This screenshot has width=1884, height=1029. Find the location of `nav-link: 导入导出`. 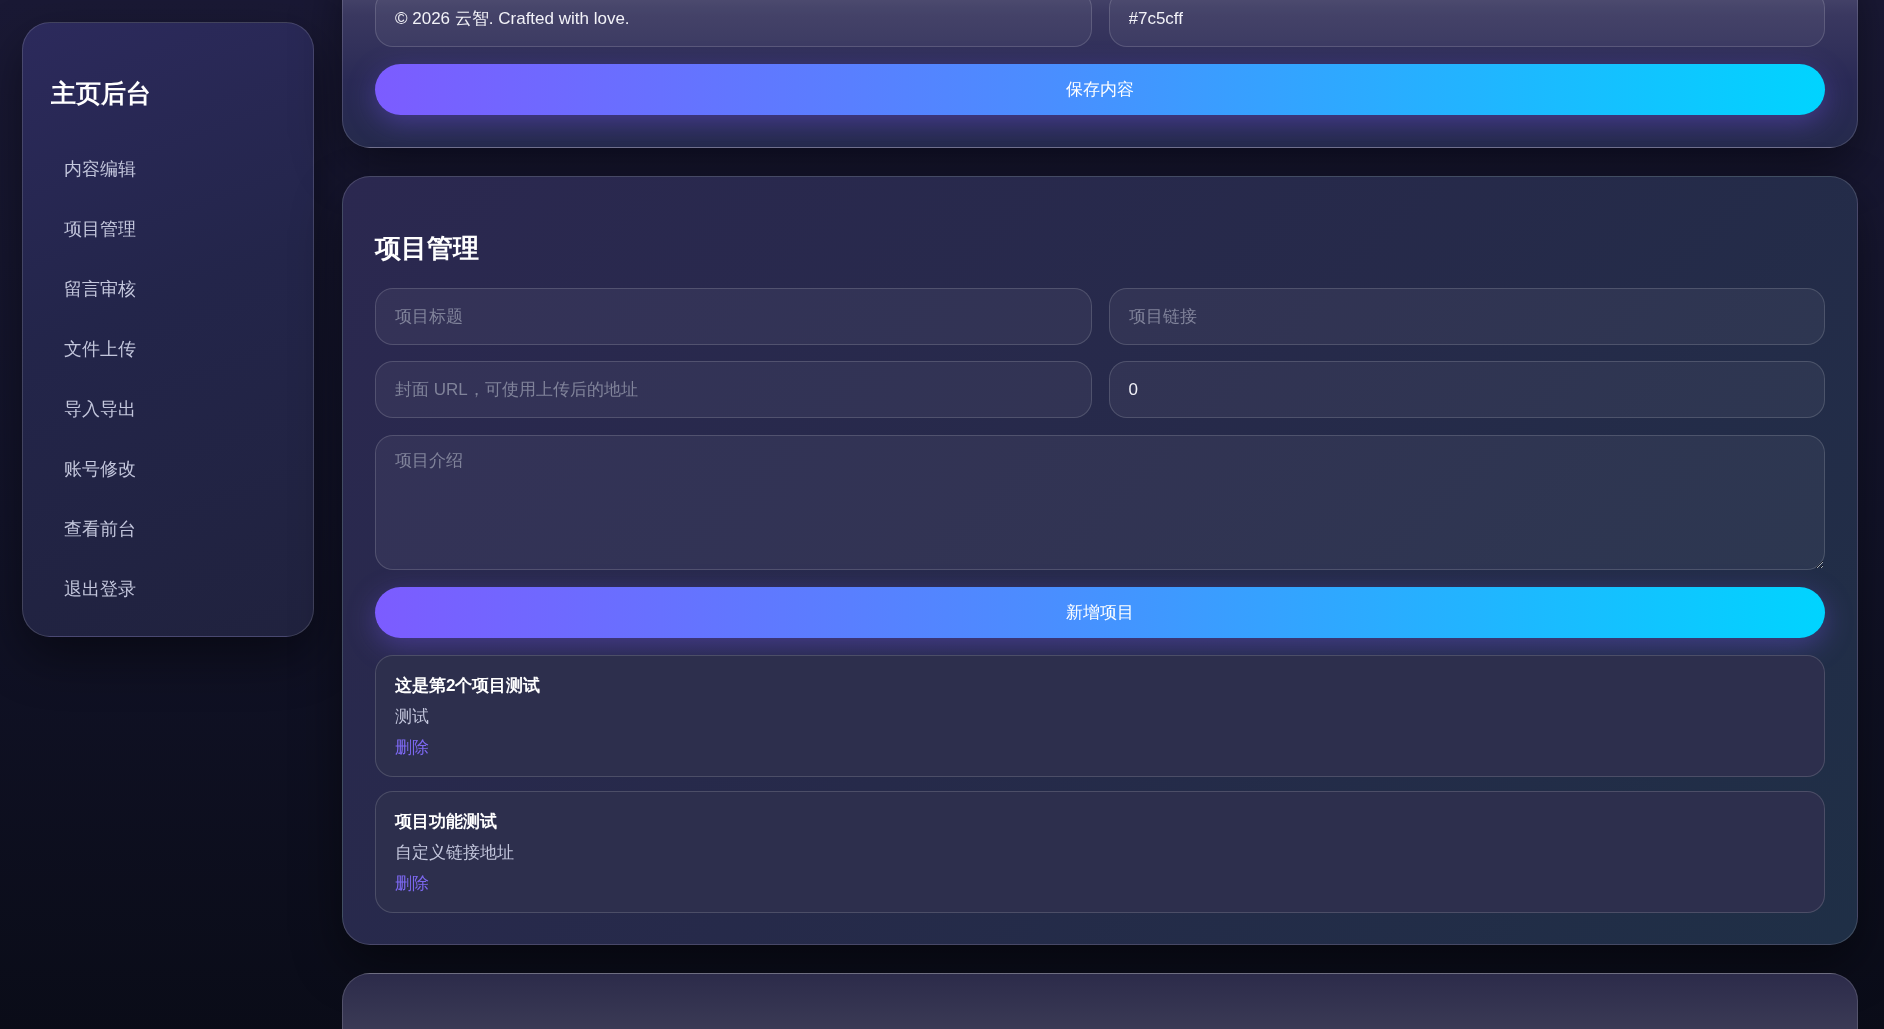

nav-link: 导入导出 is located at coordinates (100, 409).